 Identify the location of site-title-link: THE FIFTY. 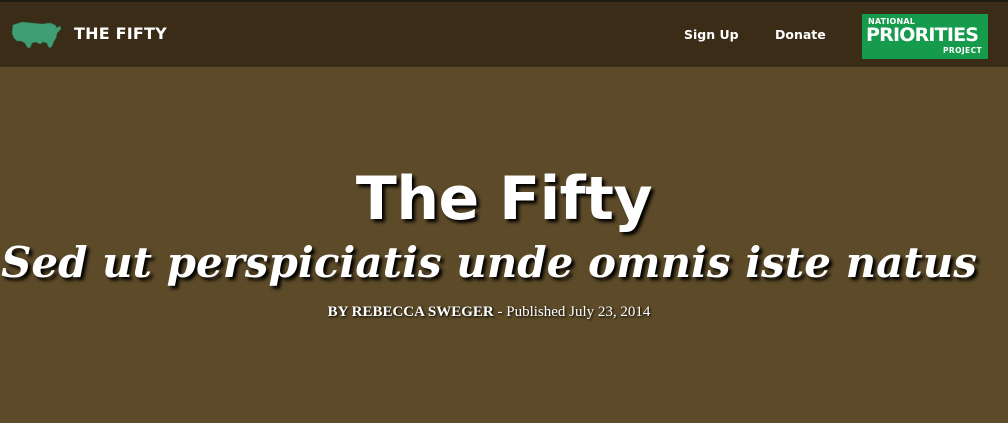
(120, 33).